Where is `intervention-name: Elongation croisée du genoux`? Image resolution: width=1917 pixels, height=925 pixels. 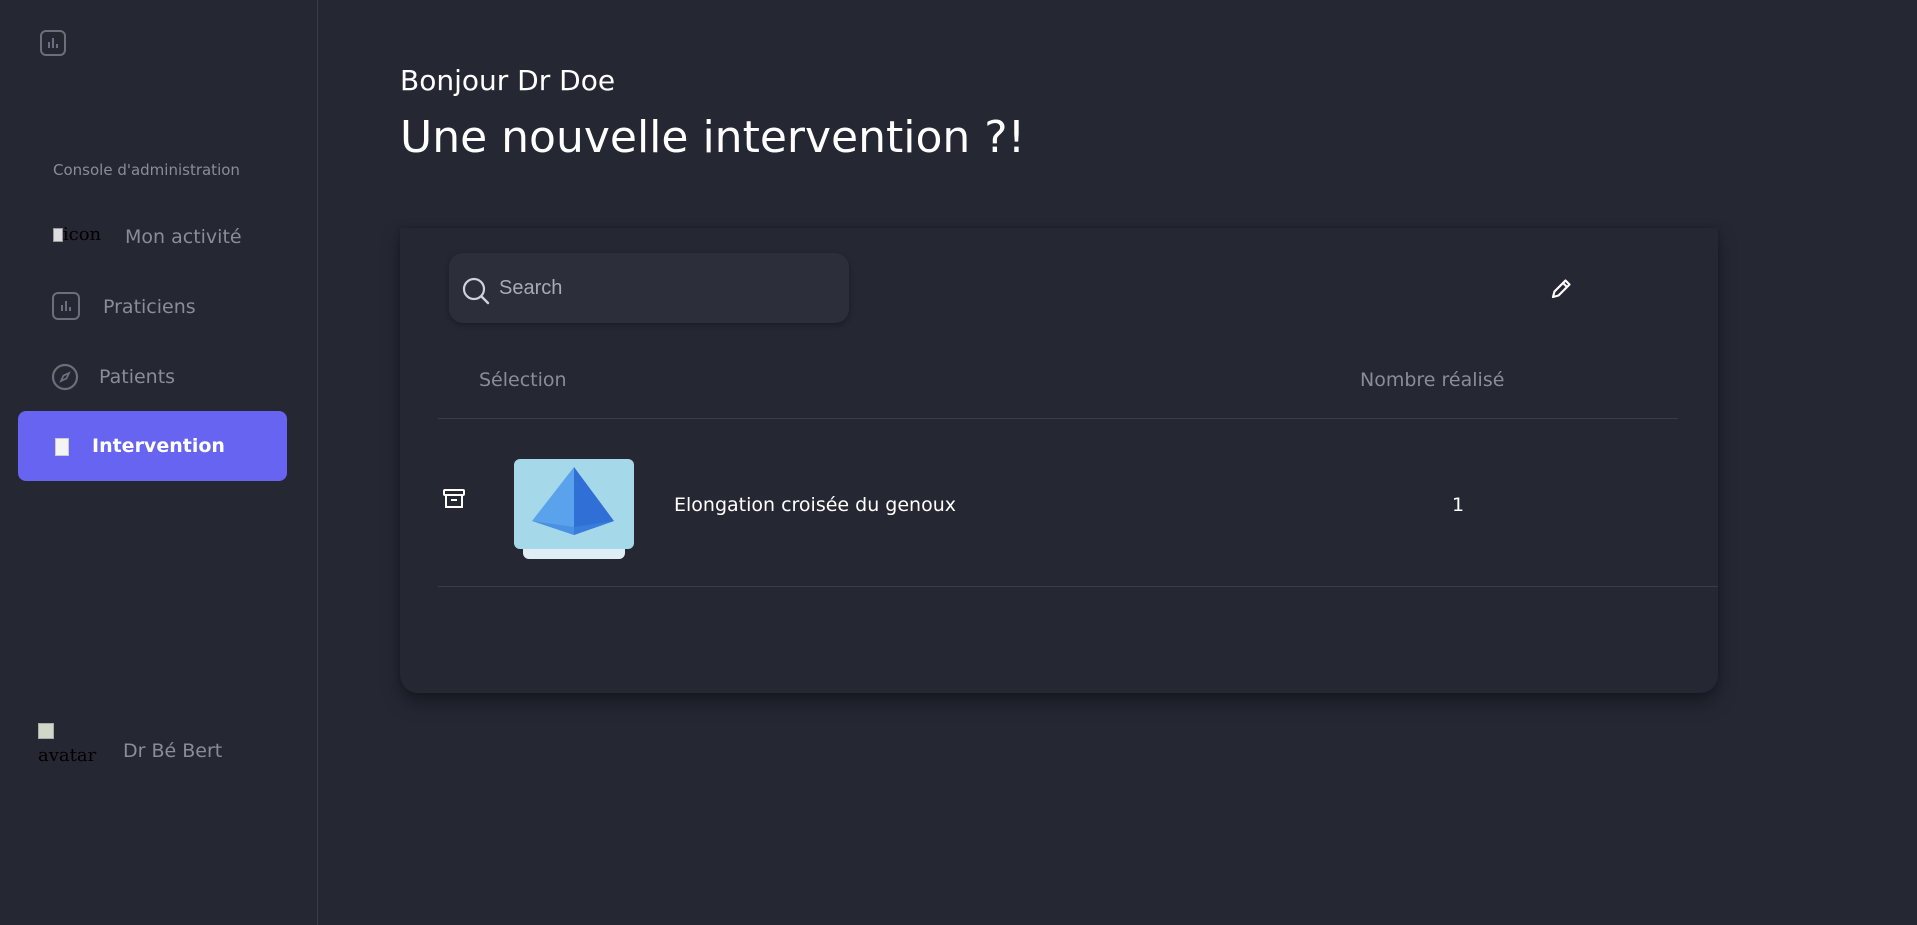
intervention-name: Elongation croisée du genoux is located at coordinates (815, 505).